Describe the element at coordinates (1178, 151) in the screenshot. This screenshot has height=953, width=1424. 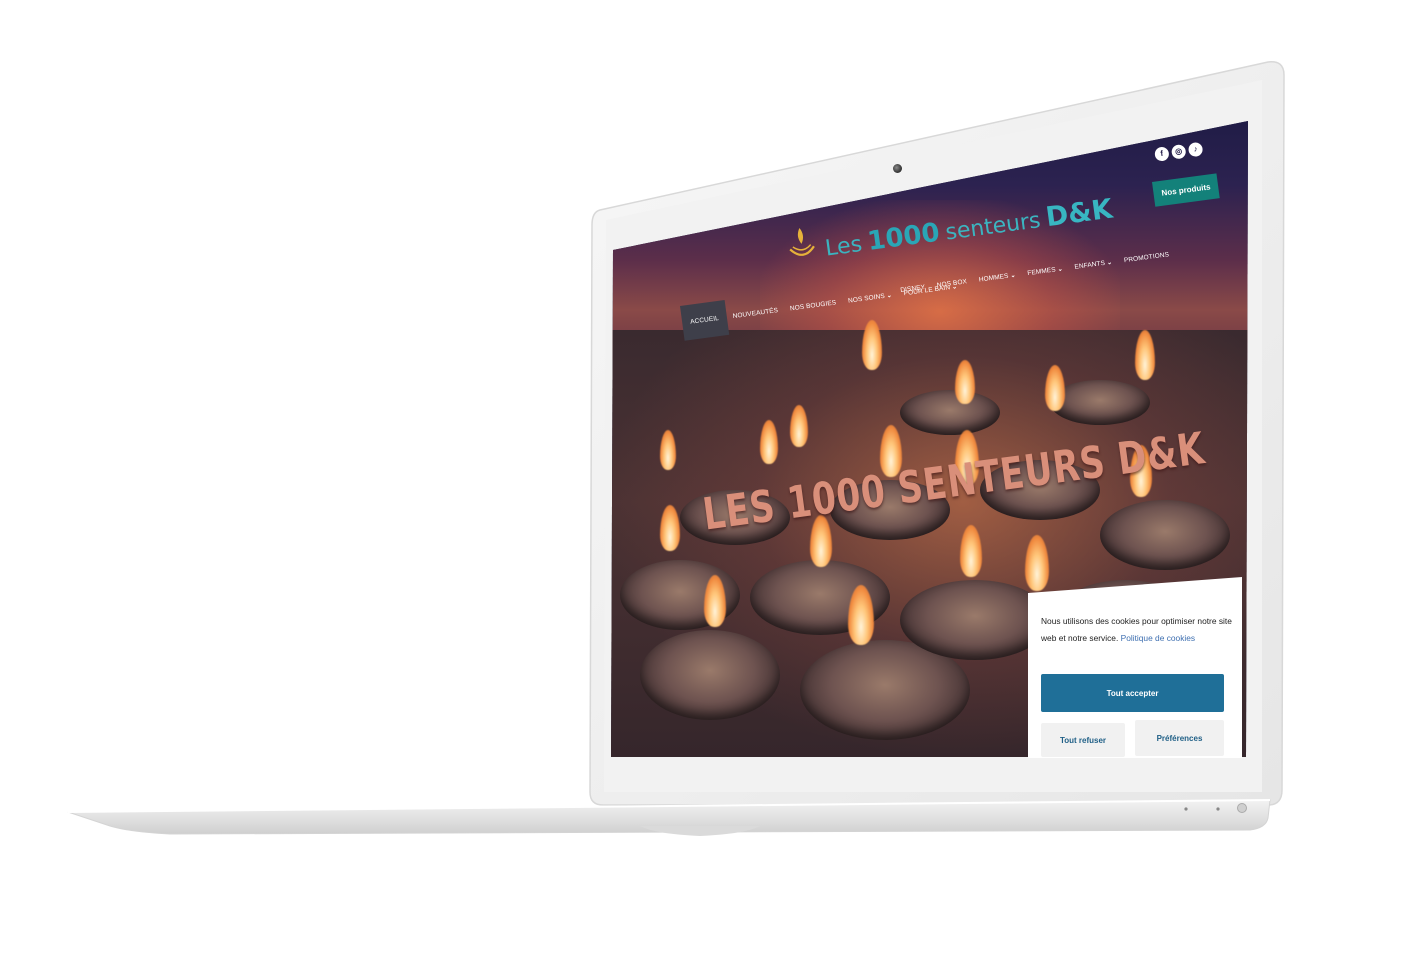
I see `instagram-icon: ◎` at that location.